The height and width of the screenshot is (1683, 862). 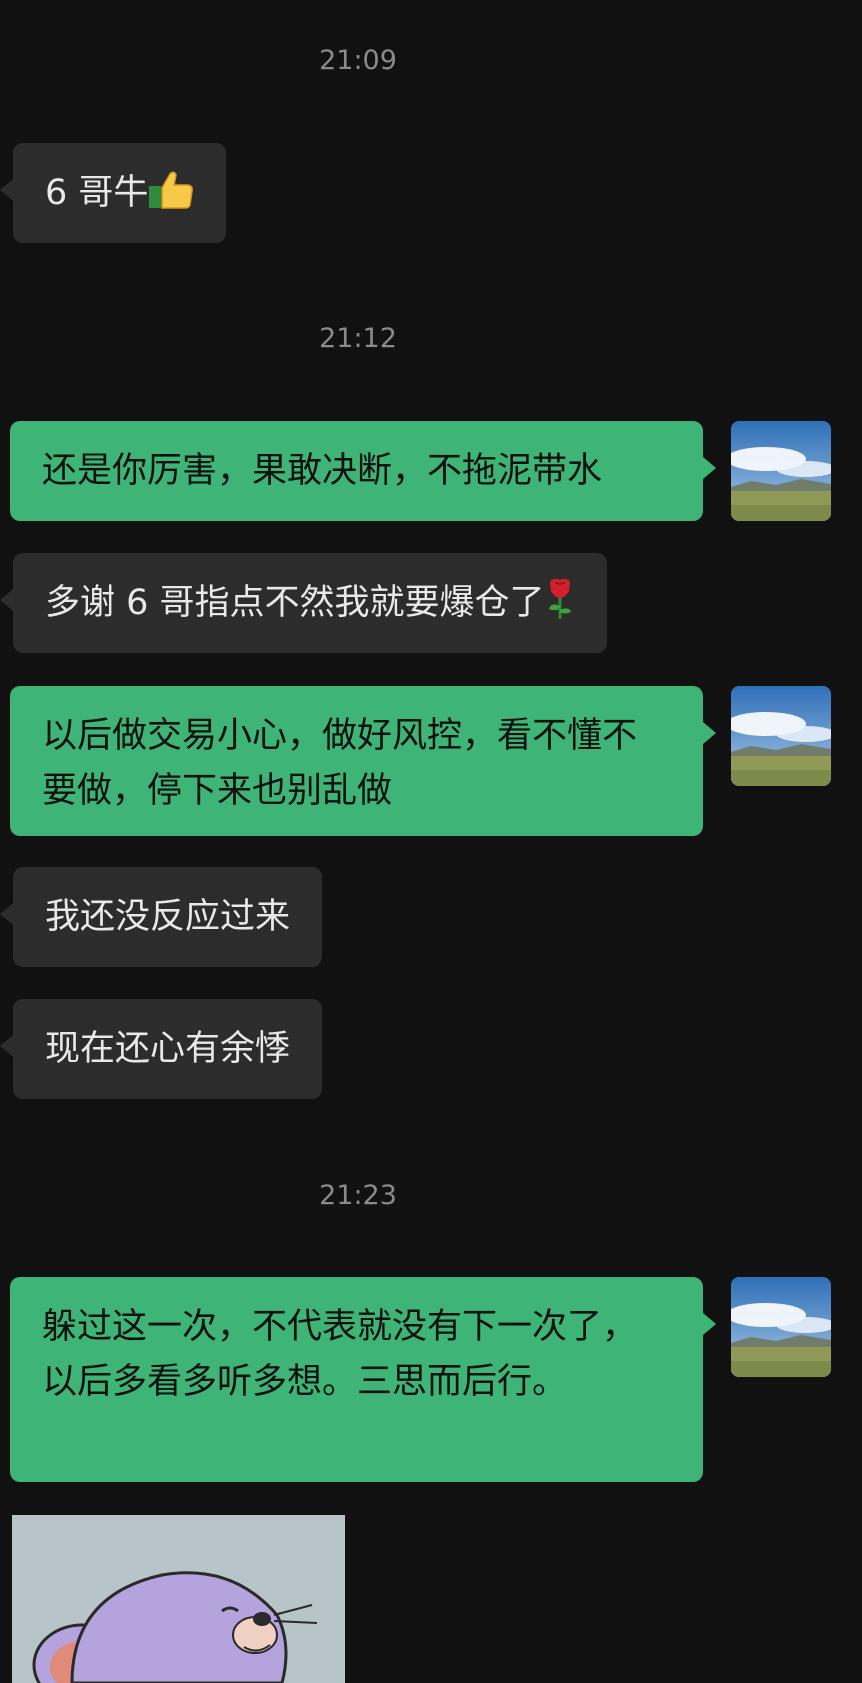 I want to click on timestamp: 21:23, so click(x=358, y=1195).